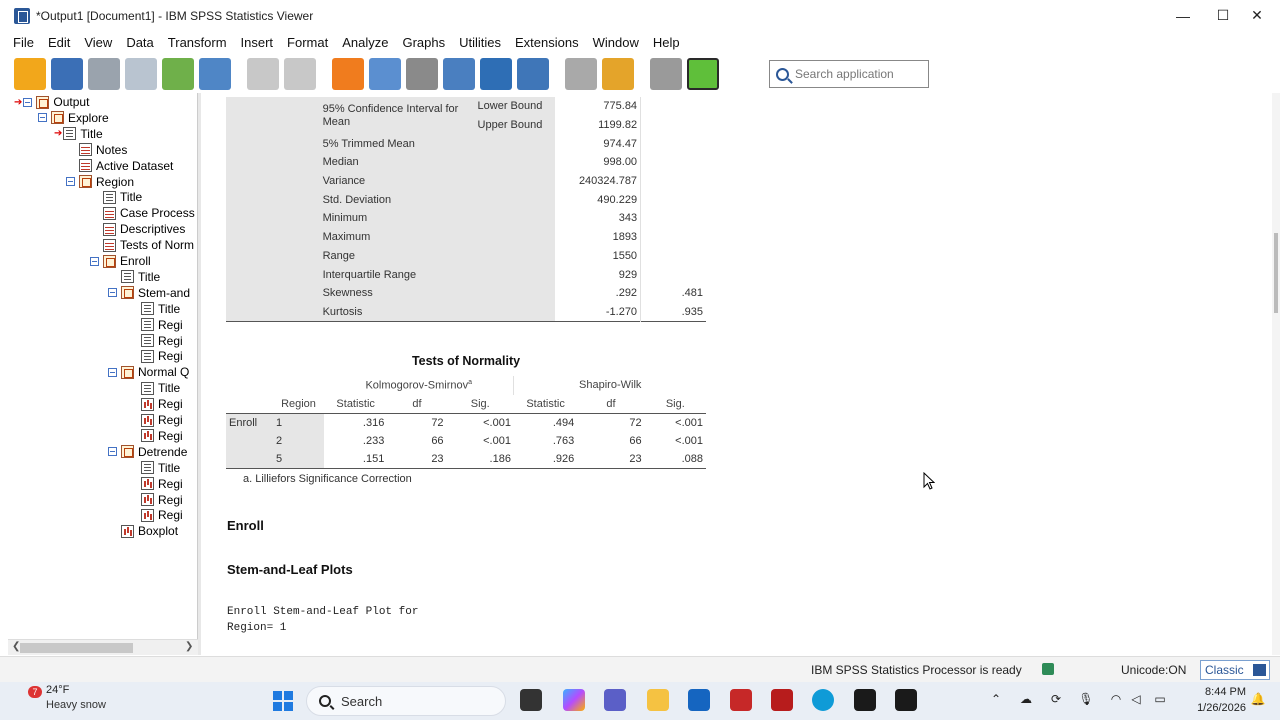 The image size is (1280, 720). Describe the element at coordinates (615, 700) in the screenshot. I see `teams-icon` at that location.